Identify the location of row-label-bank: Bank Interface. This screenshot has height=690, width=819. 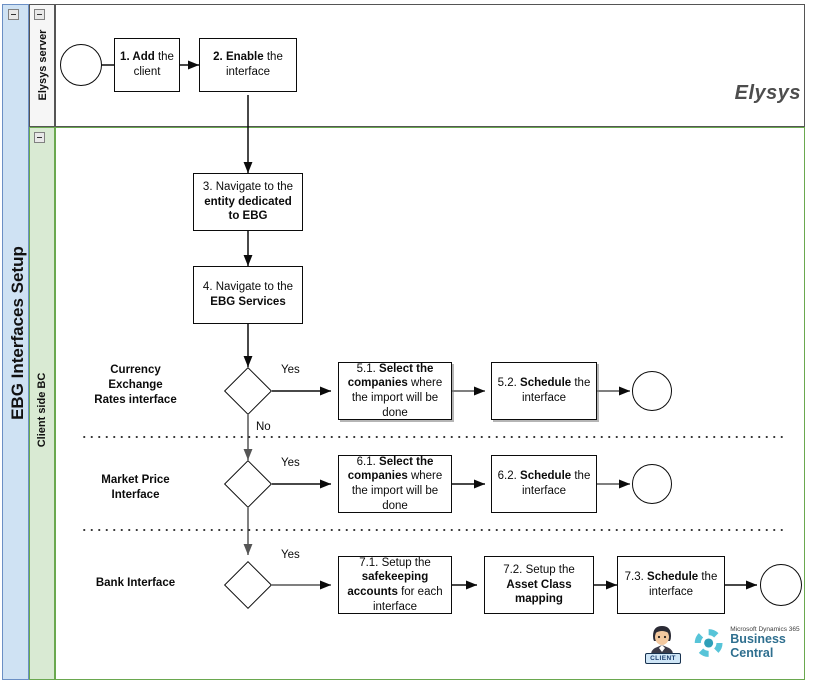
(135, 583).